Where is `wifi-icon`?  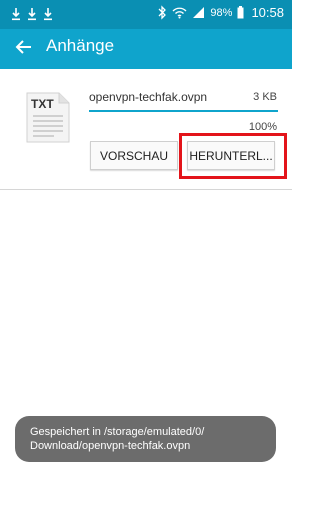 wifi-icon is located at coordinates (179, 13).